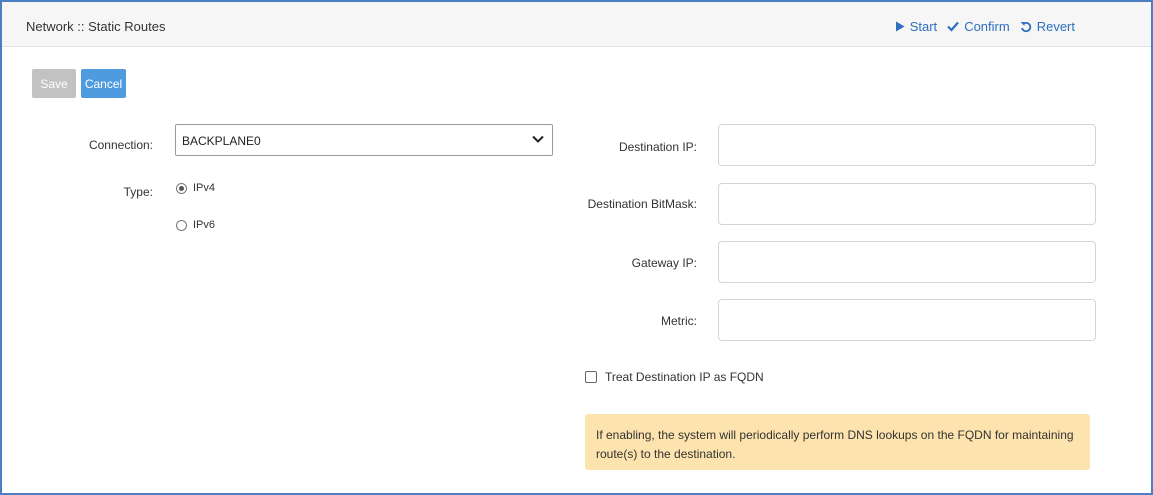 The height and width of the screenshot is (495, 1153). I want to click on revert-action: Revert, so click(1047, 26).